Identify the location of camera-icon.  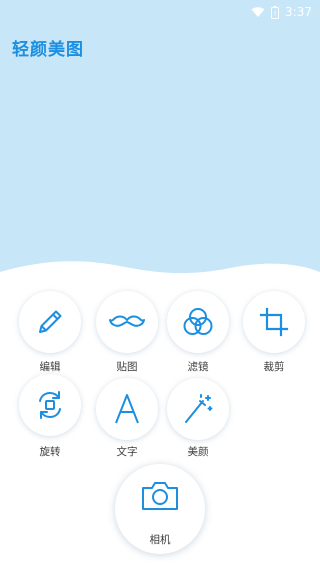
(160, 496).